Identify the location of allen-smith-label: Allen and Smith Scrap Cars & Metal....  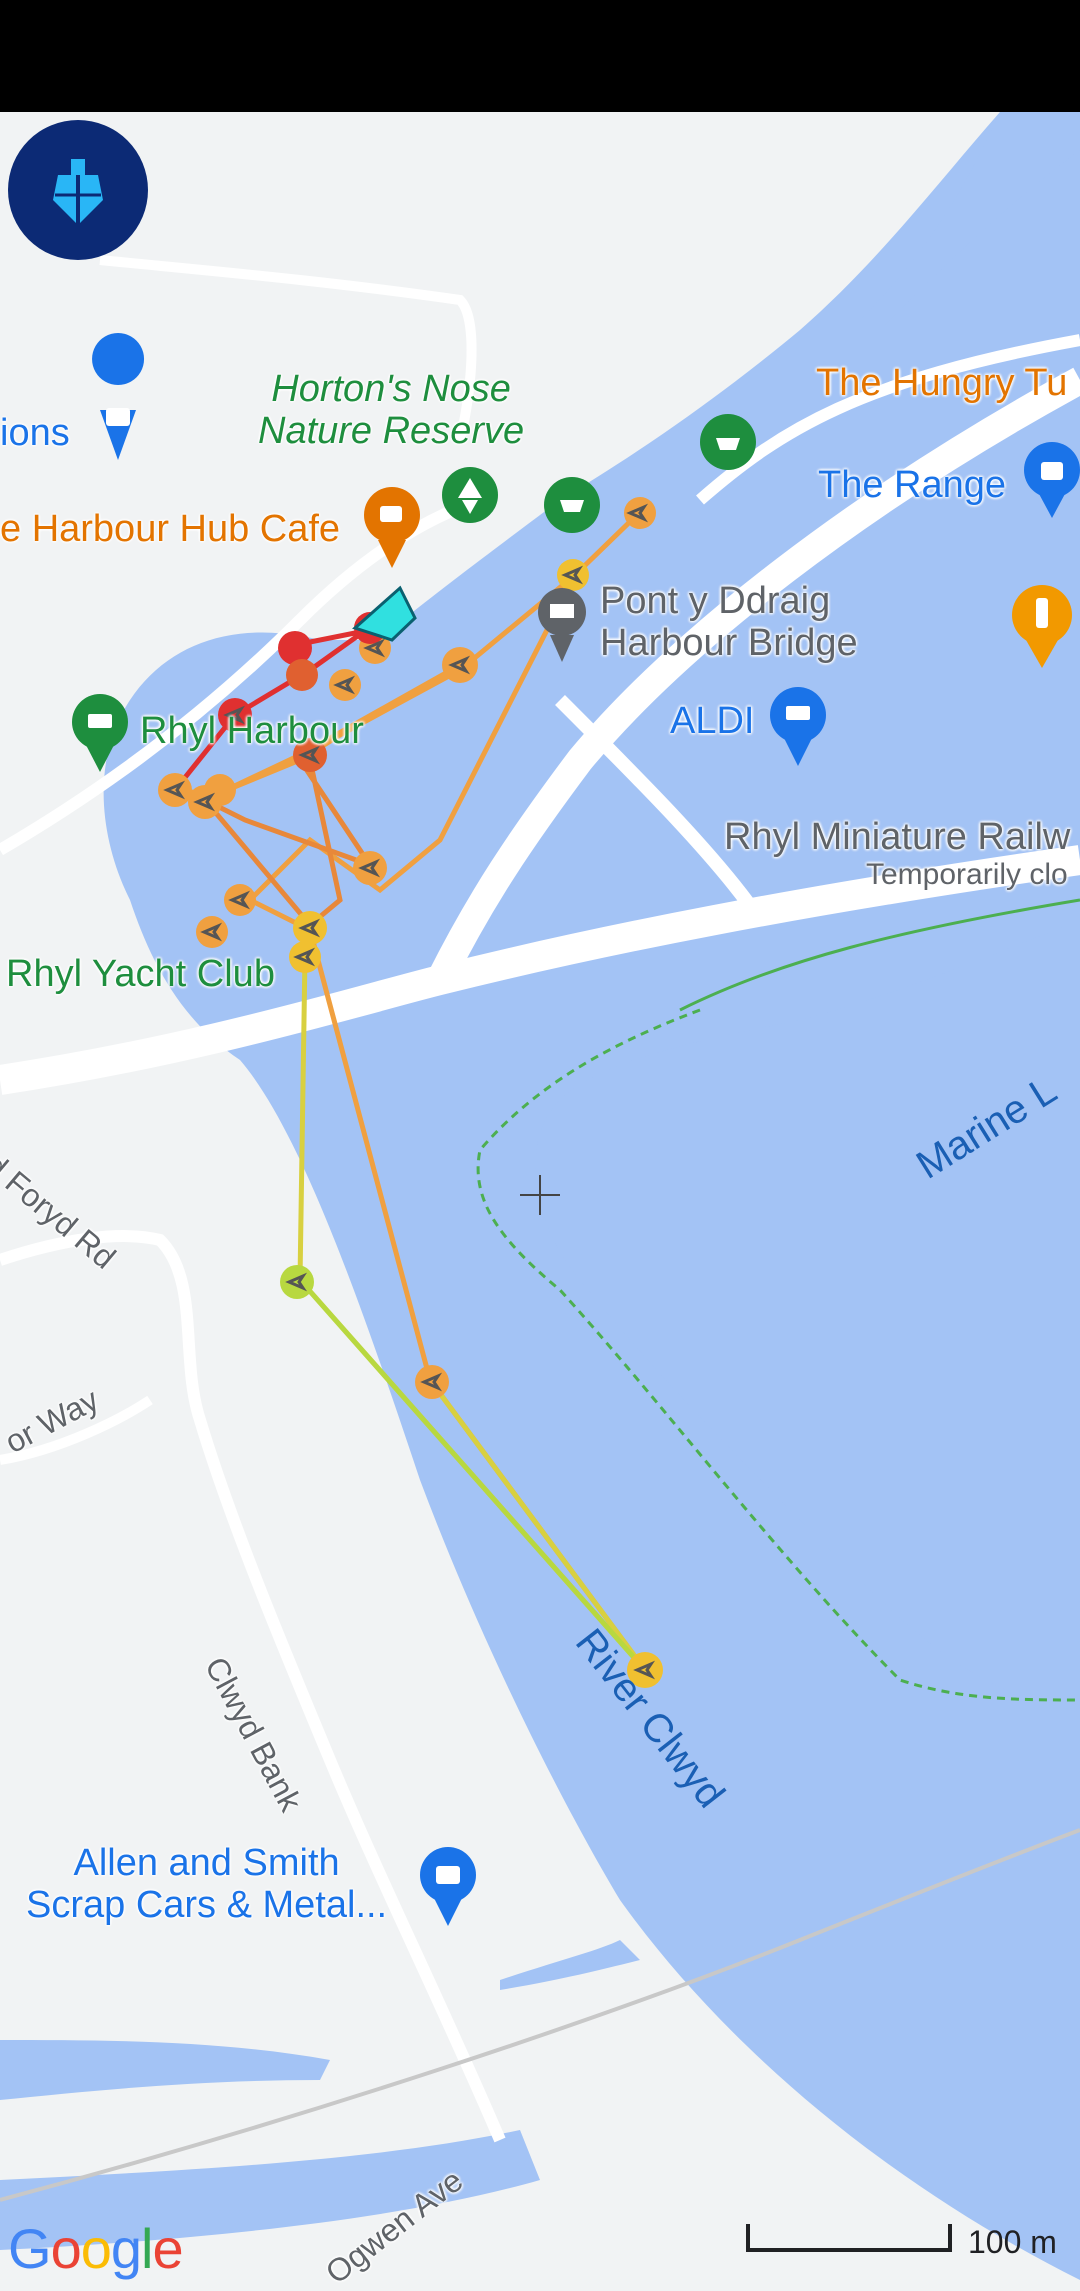
(207, 1884).